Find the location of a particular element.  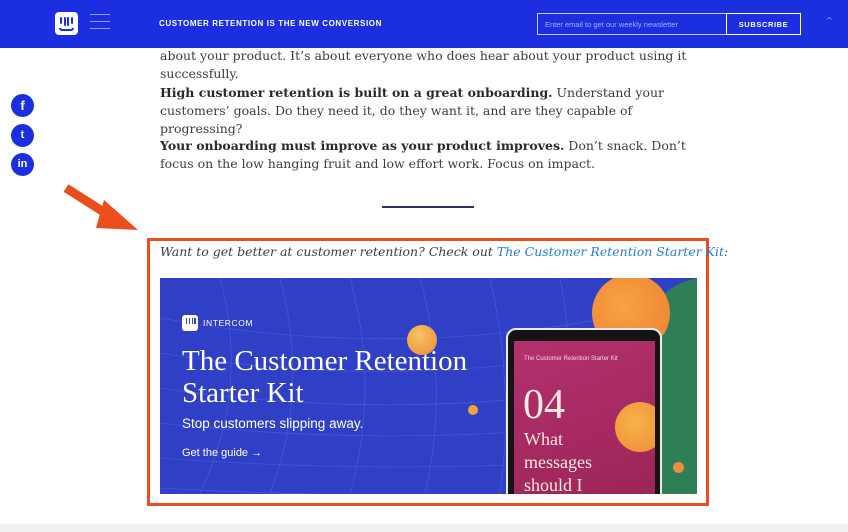

header-title: CUSTOMER RETENTION IS THE NEW CONVERSION is located at coordinates (270, 23).